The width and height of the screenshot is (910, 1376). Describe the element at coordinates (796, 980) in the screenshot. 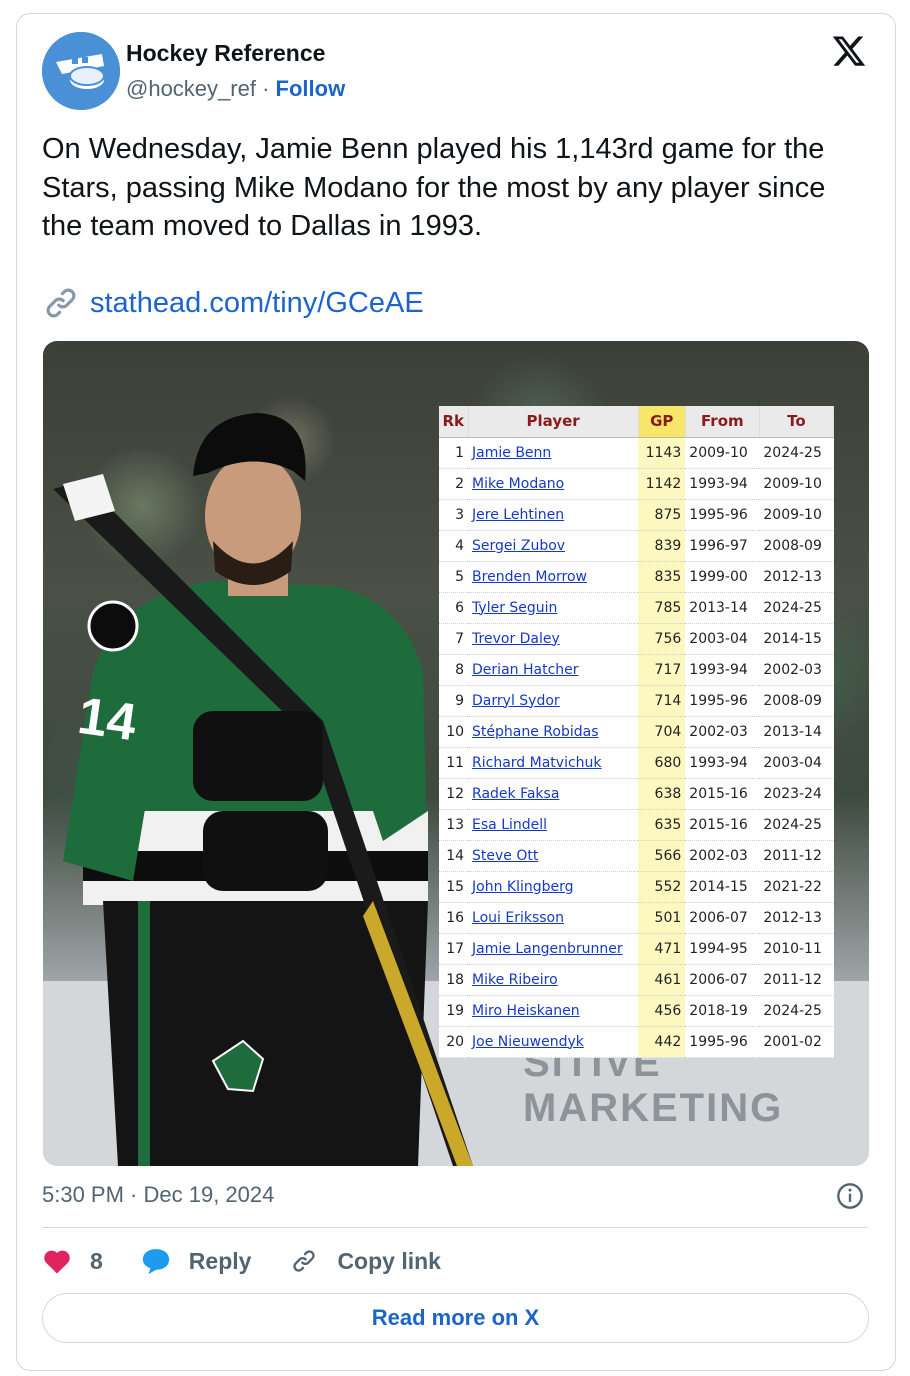

I see `cell-to: 2011-12` at that location.